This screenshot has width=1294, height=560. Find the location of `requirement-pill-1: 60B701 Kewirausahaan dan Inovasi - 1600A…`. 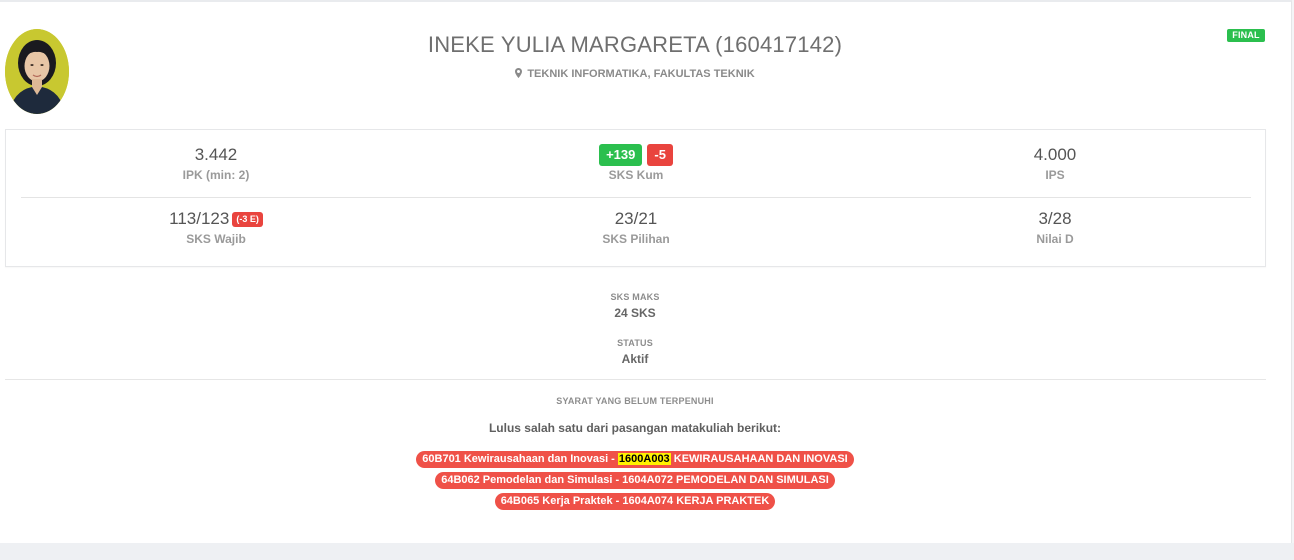

requirement-pill-1: 60B701 Kewirausahaan dan Inovasi - 1600A… is located at coordinates (635, 459).